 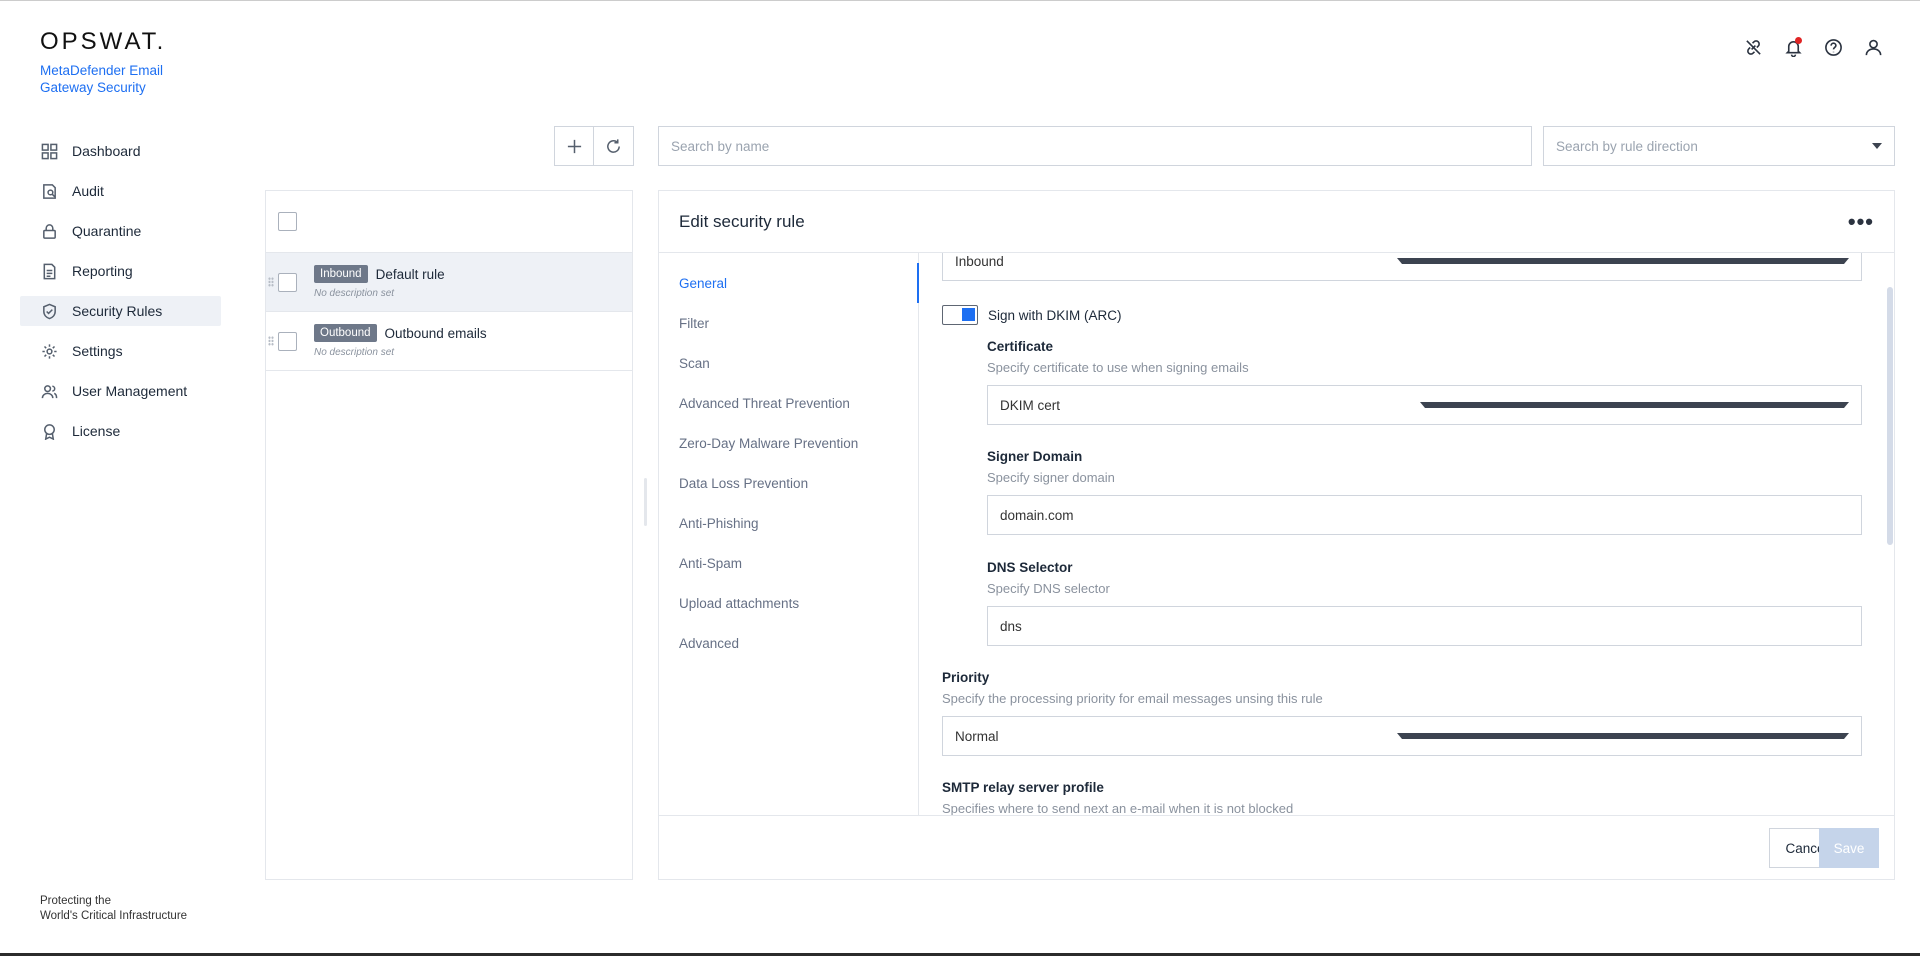 I want to click on list-toolbar, so click(x=594, y=146).